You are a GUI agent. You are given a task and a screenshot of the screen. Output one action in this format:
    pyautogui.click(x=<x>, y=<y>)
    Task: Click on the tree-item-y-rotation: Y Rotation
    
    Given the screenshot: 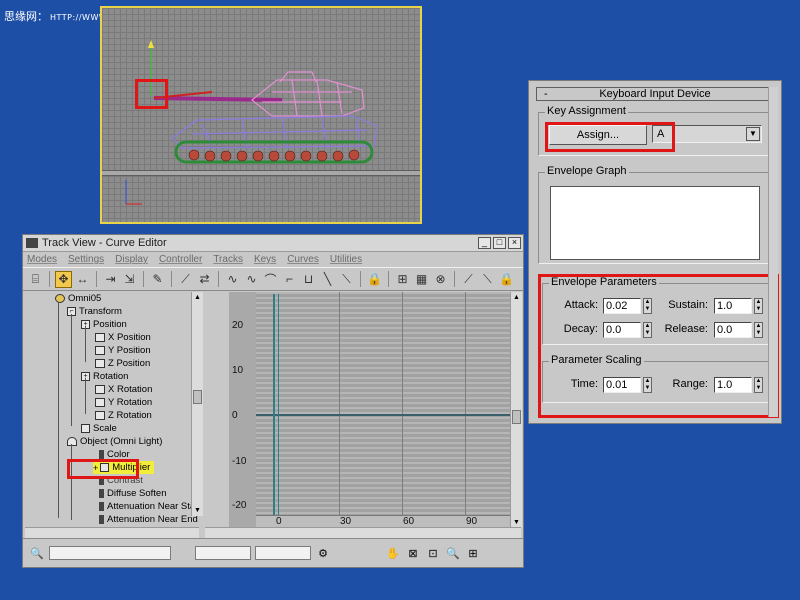 What is the action you would take?
    pyautogui.click(x=123, y=402)
    